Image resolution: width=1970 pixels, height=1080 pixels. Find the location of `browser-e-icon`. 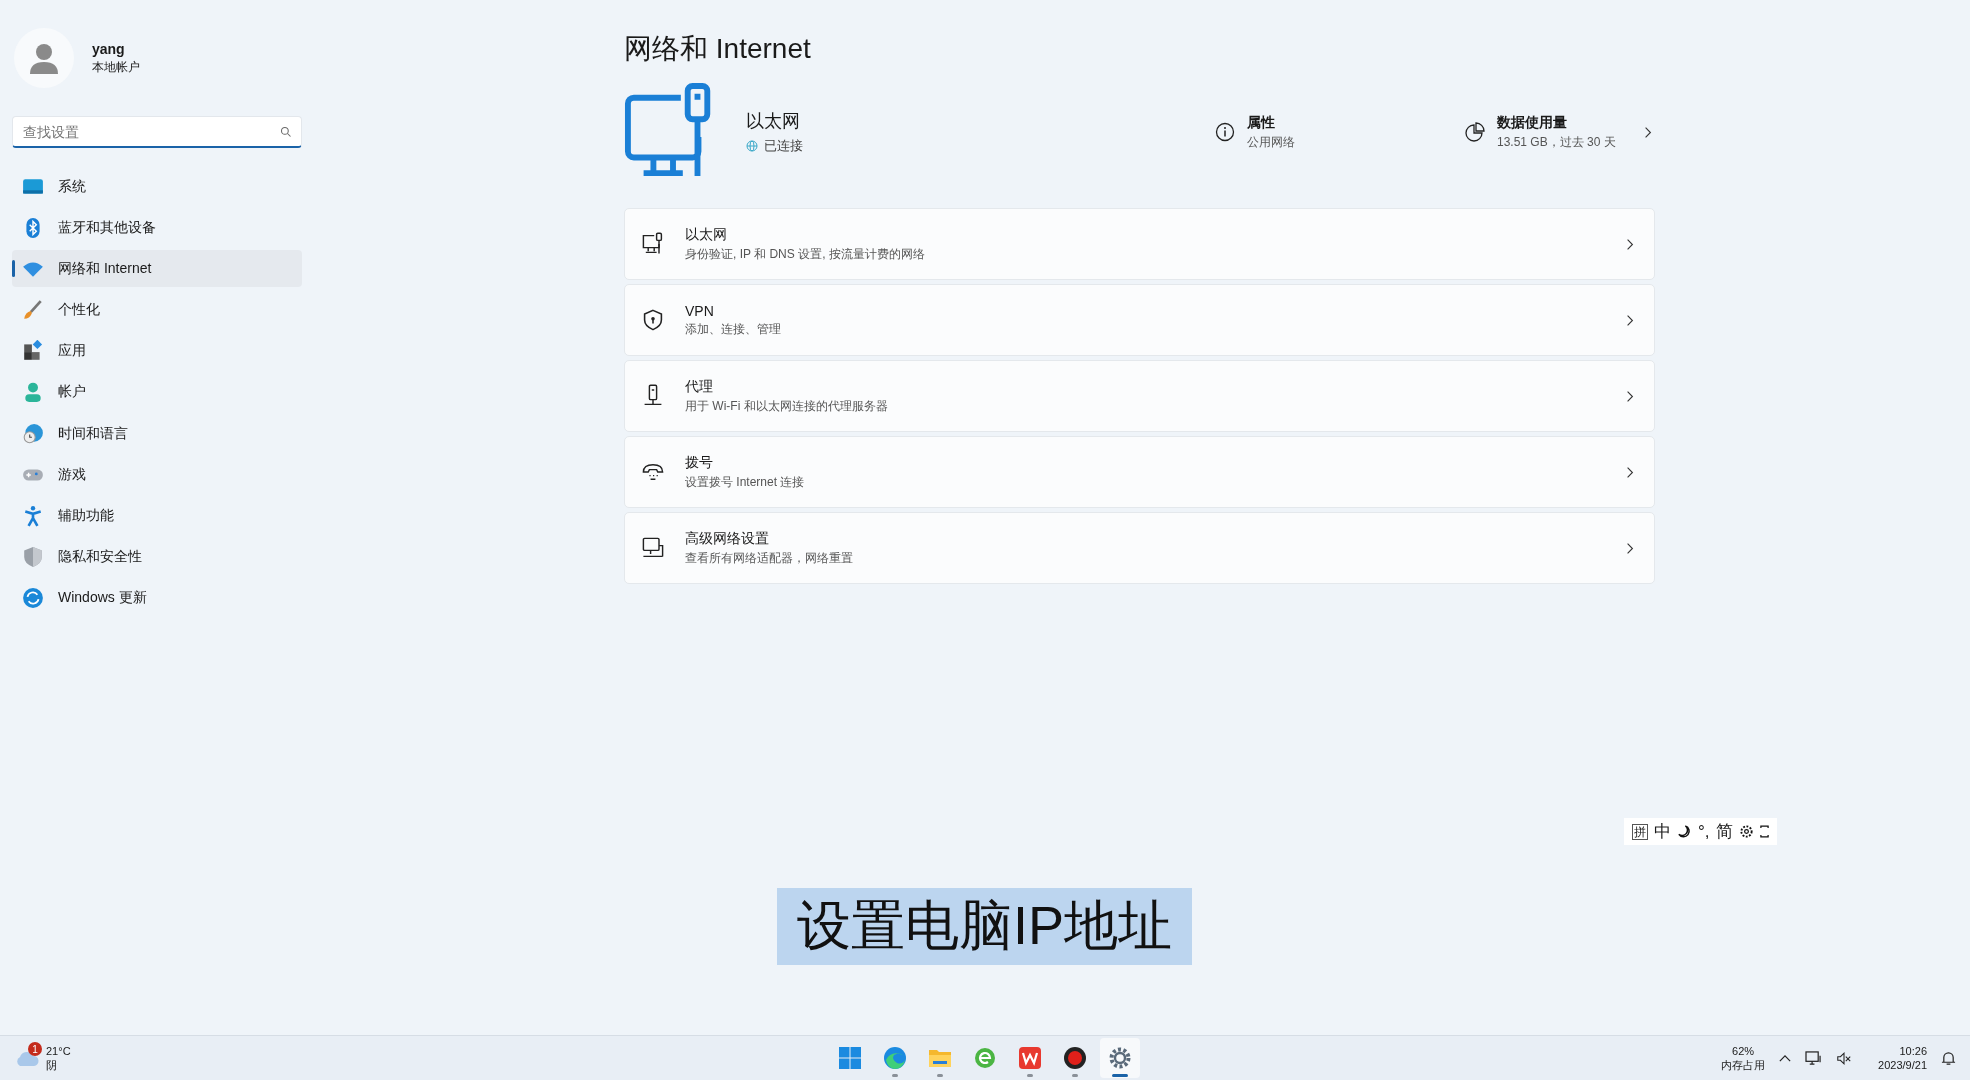

browser-e-icon is located at coordinates (985, 1058).